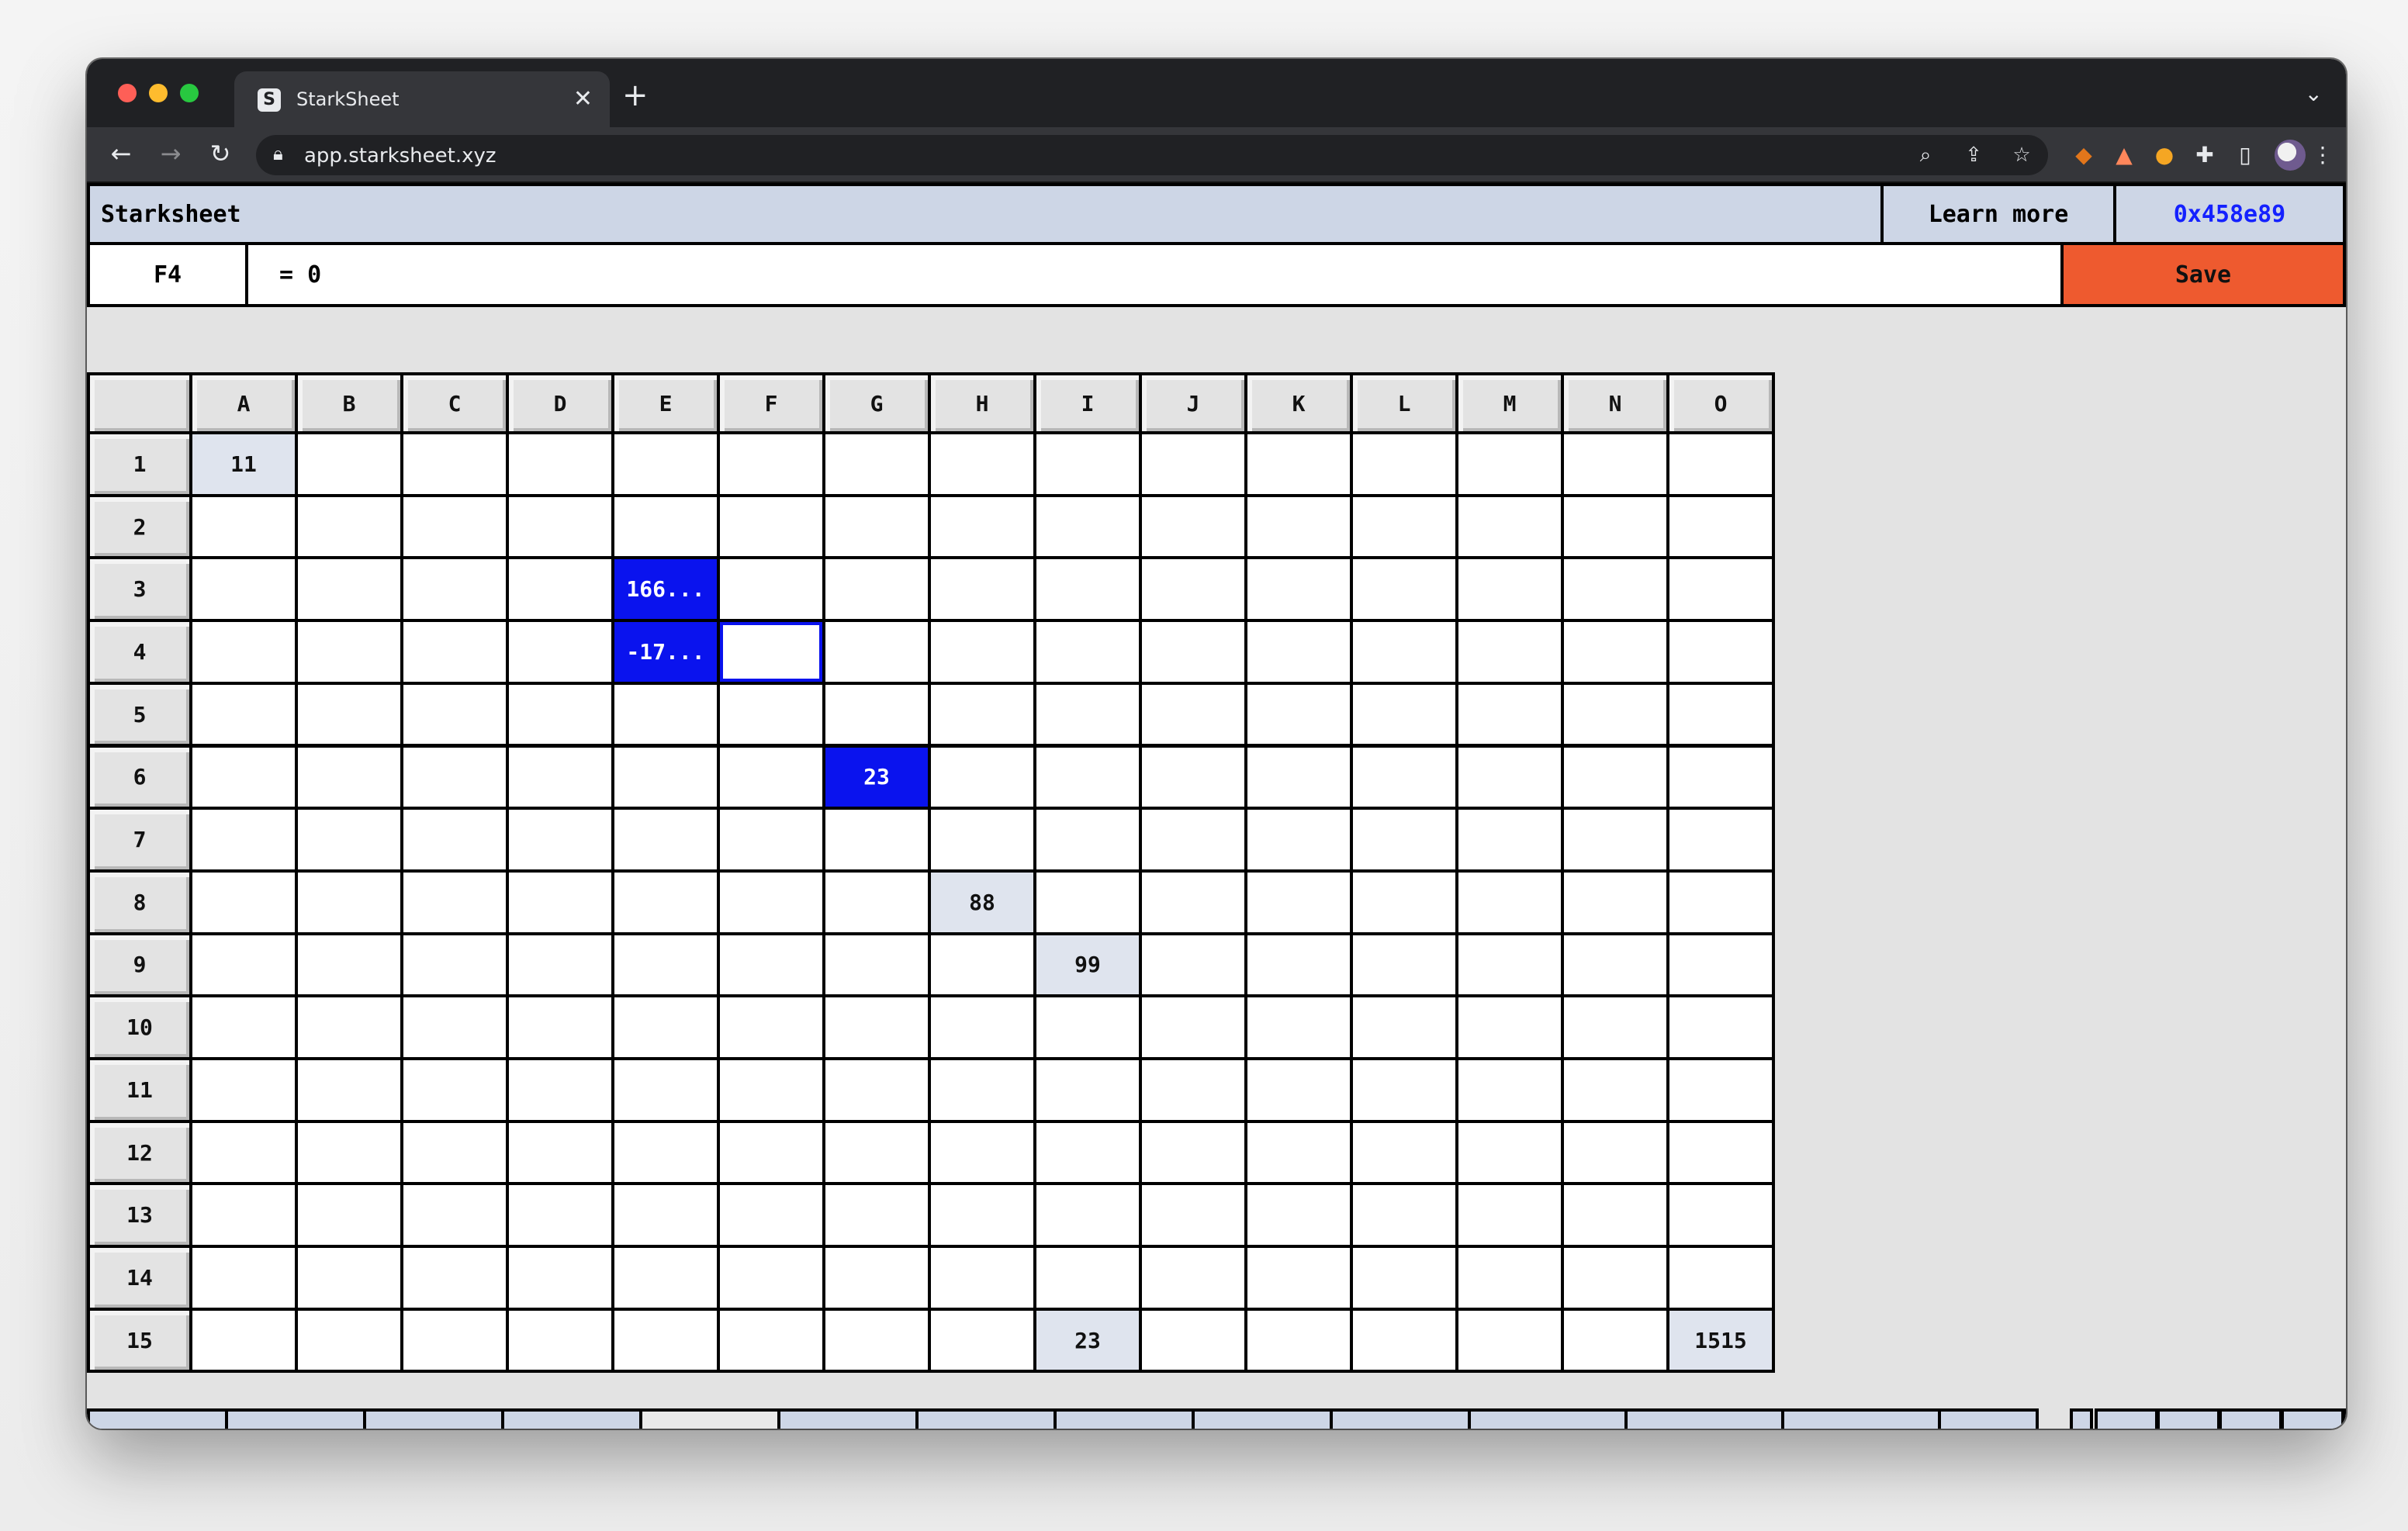 The width and height of the screenshot is (2408, 1531). Describe the element at coordinates (982, 1340) in the screenshot. I see `cell-h15` at that location.